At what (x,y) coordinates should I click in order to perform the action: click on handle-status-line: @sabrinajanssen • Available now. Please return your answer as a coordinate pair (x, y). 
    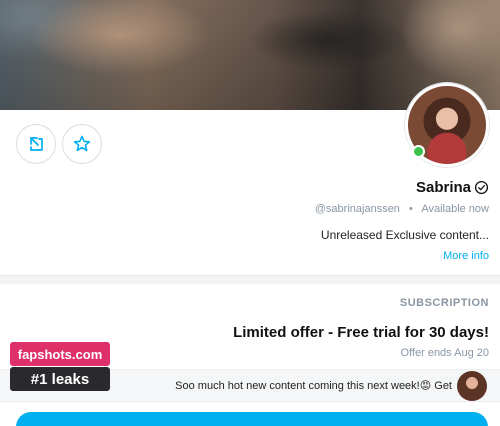
    Looking at the image, I should click on (402, 209).